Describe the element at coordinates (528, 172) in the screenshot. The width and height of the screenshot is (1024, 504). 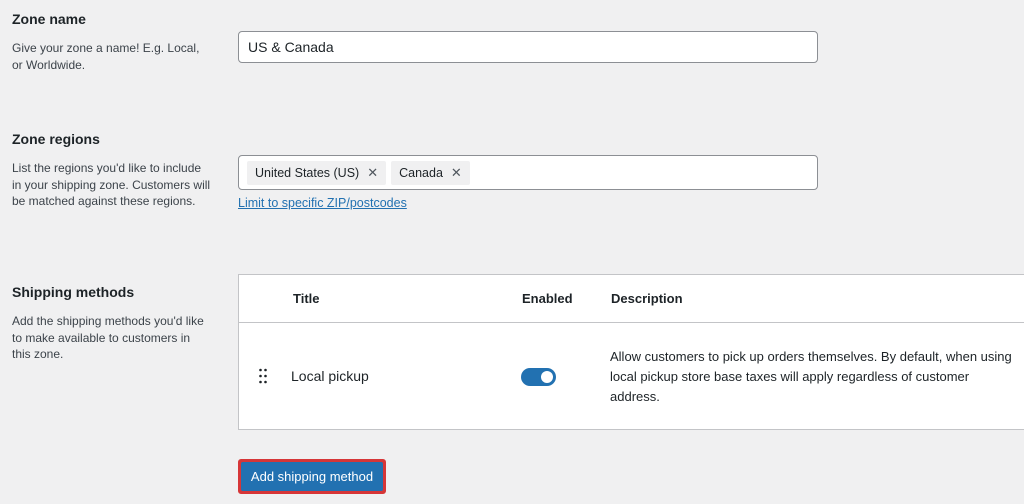
I see `zone-regions-select: United States (US) ✕ Canada ✕` at that location.